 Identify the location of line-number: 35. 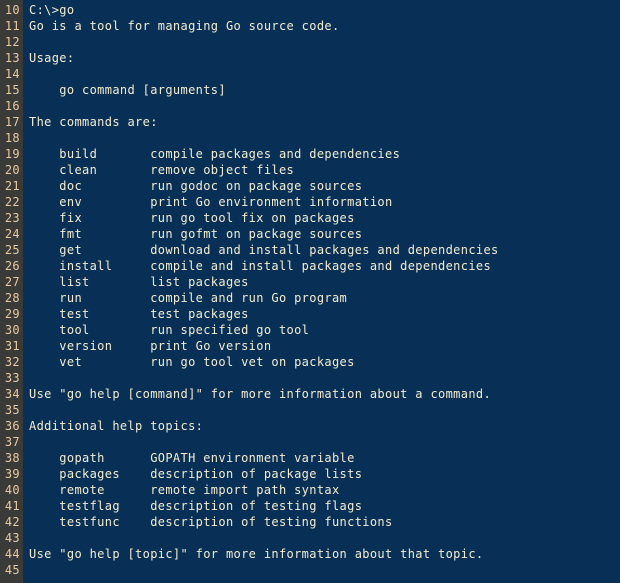
(12, 410).